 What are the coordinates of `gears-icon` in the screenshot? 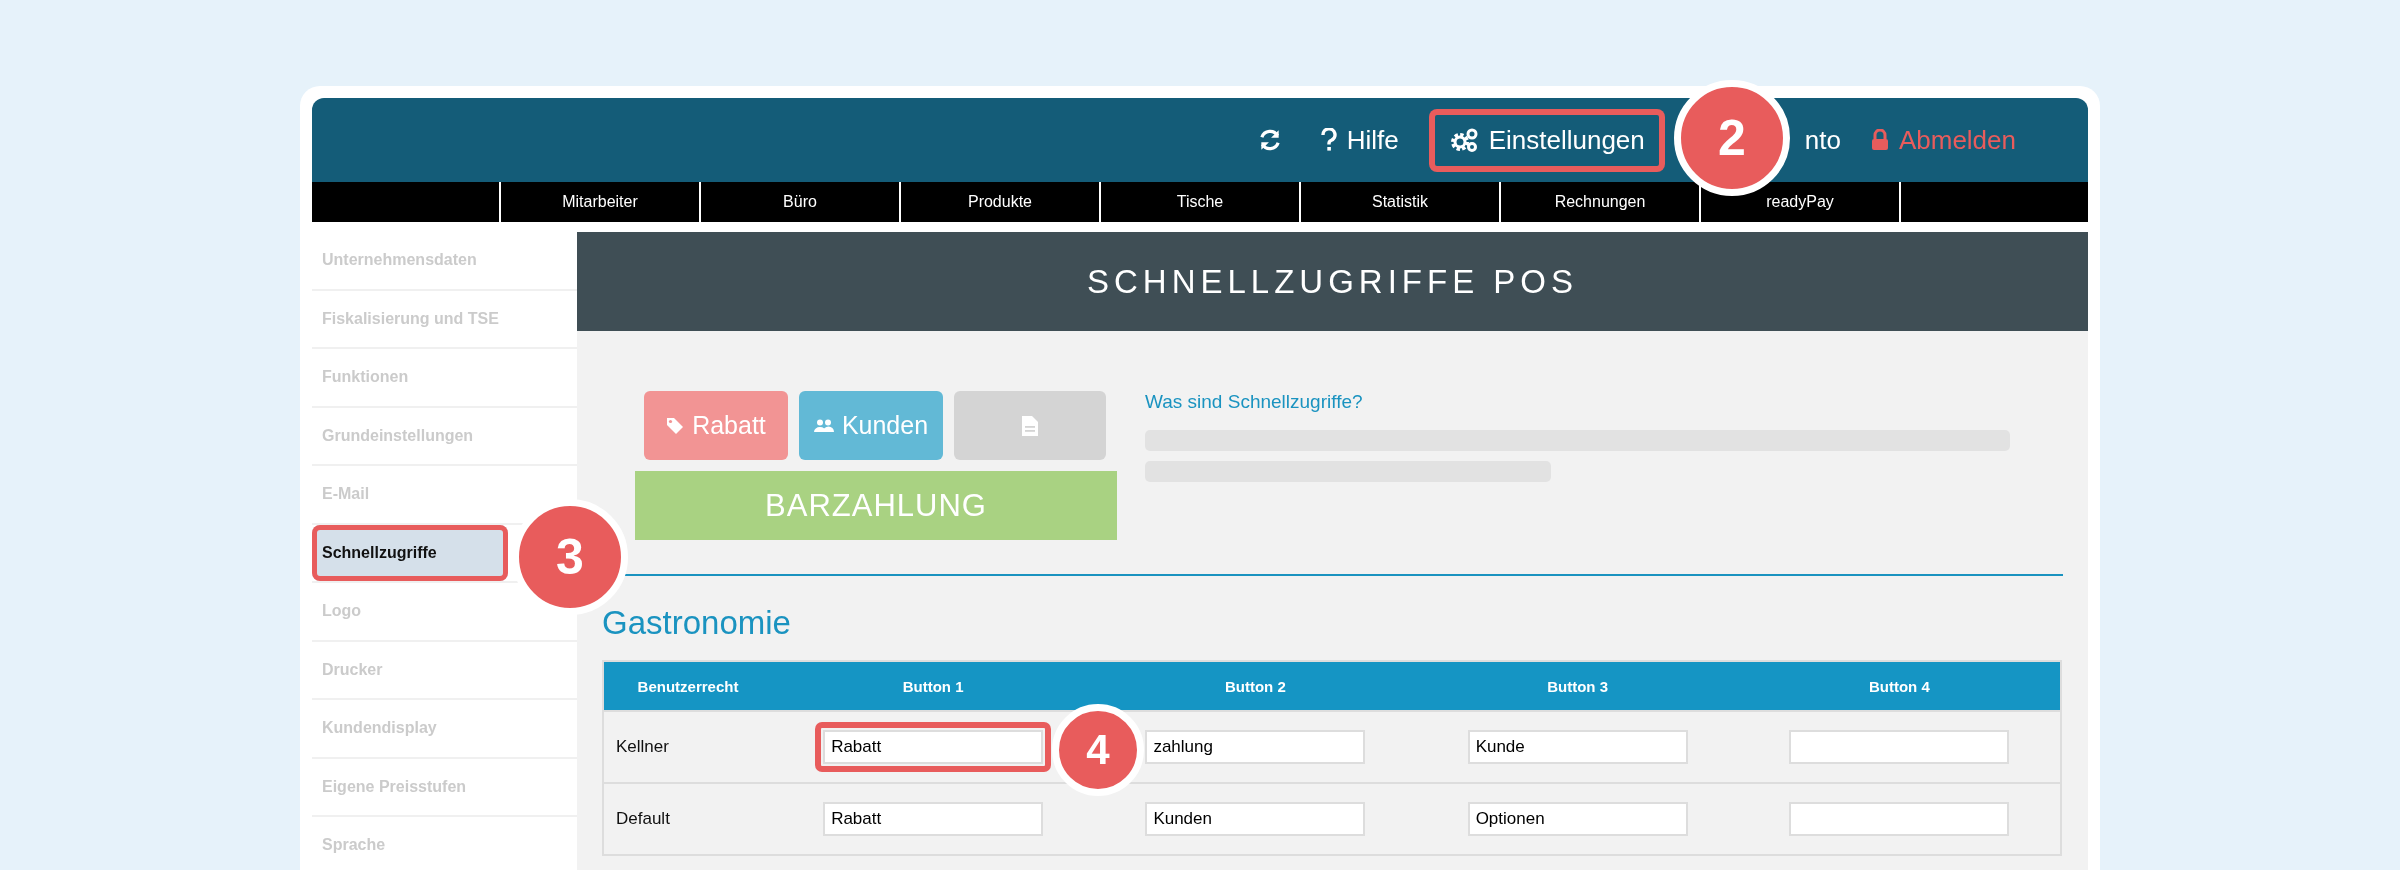 It's located at (1463, 140).